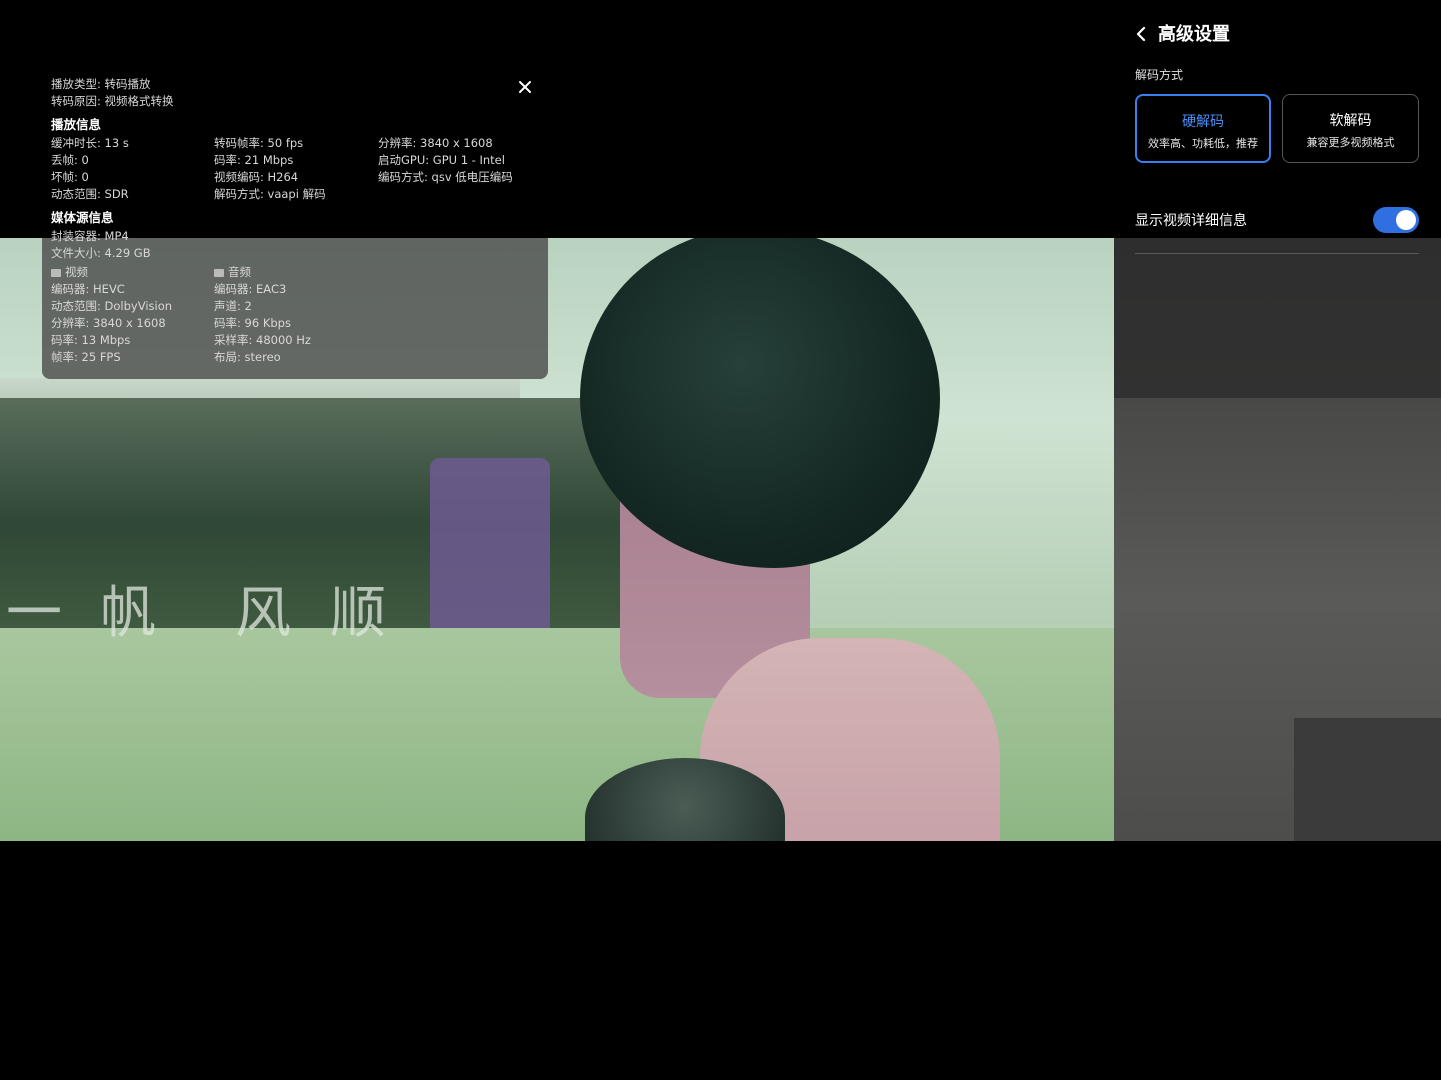 This screenshot has height=1080, width=1441. What do you see at coordinates (250, 289) in the screenshot?
I see `audio-encoder: 编码器: EAC3` at bounding box center [250, 289].